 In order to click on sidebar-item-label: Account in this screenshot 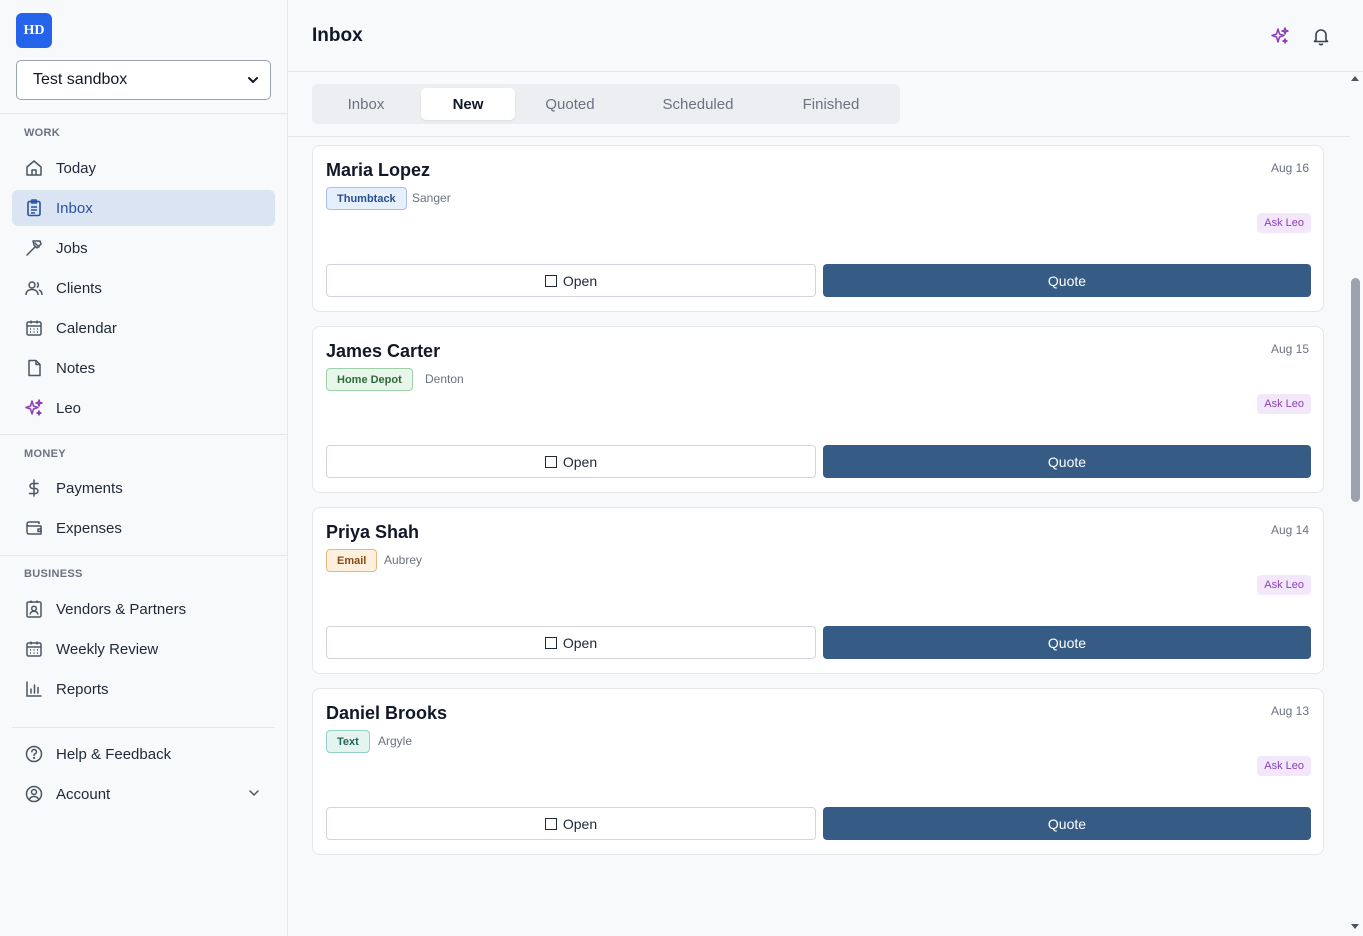, I will do `click(83, 794)`.